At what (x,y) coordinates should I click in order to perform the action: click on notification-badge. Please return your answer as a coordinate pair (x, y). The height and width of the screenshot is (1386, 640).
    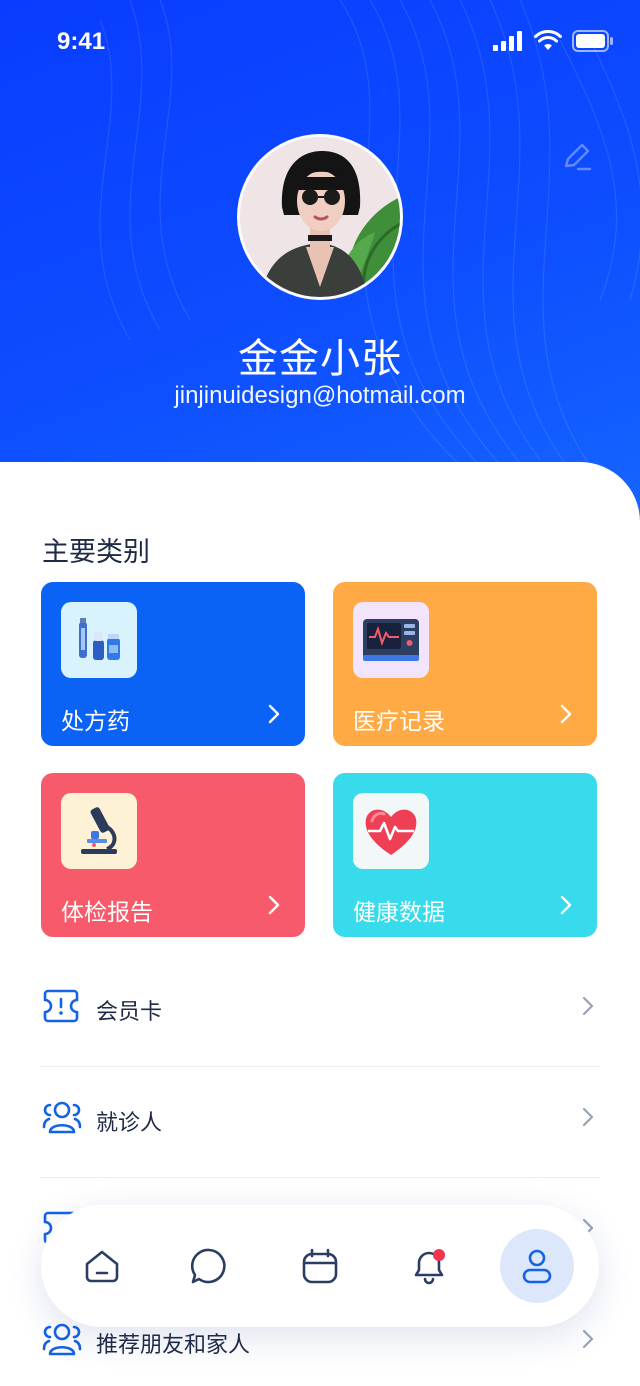
    Looking at the image, I should click on (439, 1255).